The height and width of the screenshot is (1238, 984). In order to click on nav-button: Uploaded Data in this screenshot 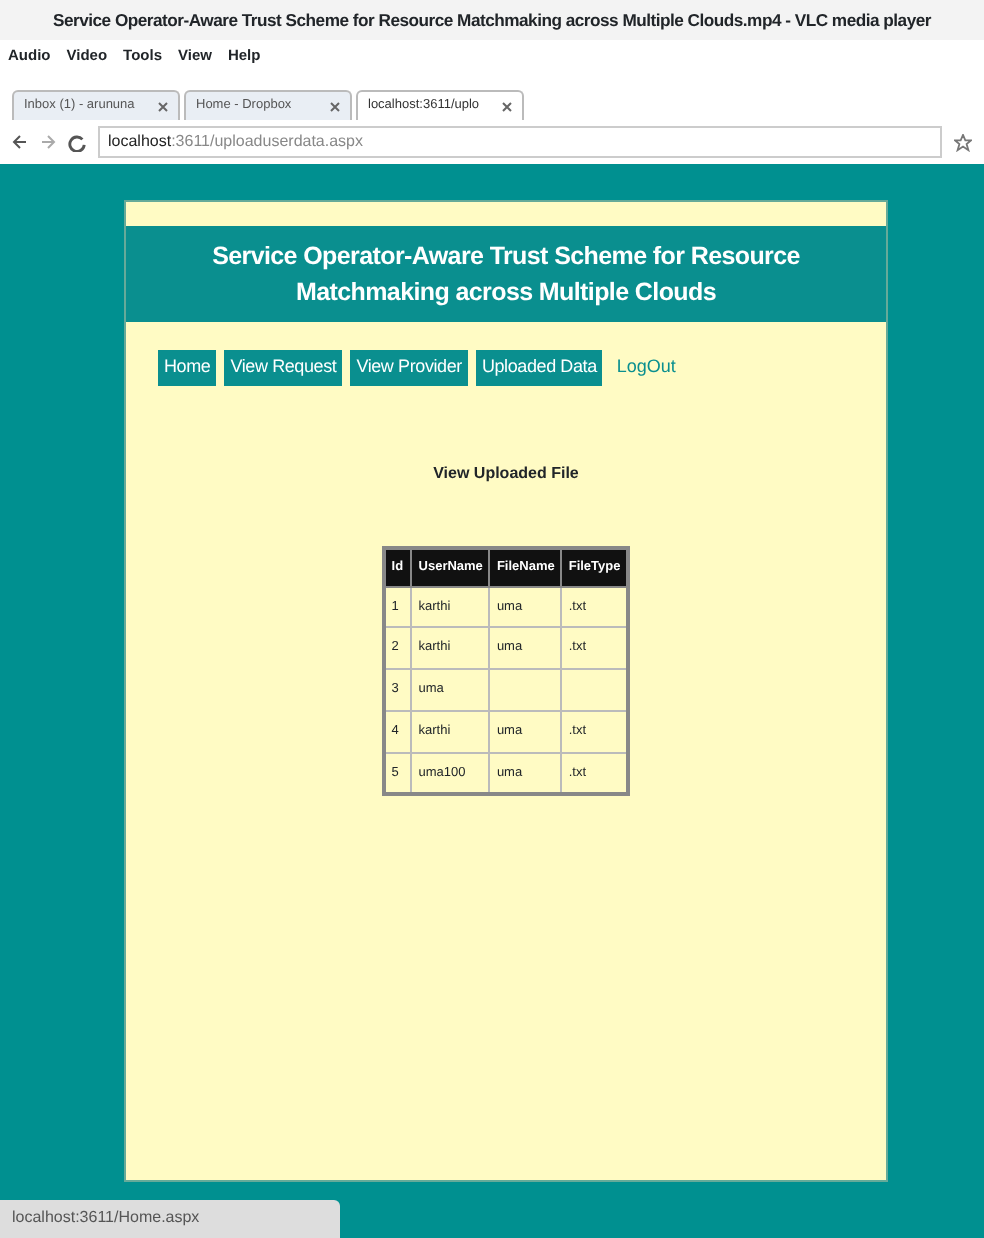, I will do `click(539, 368)`.